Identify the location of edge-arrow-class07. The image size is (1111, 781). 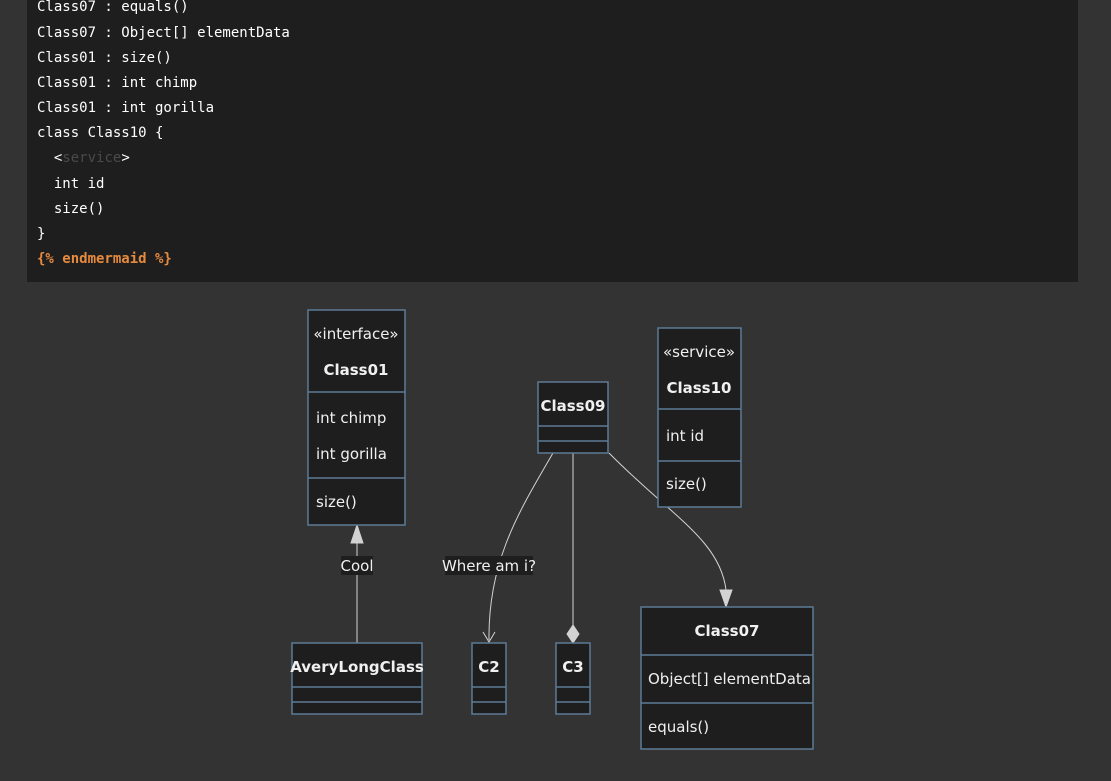
(726, 599).